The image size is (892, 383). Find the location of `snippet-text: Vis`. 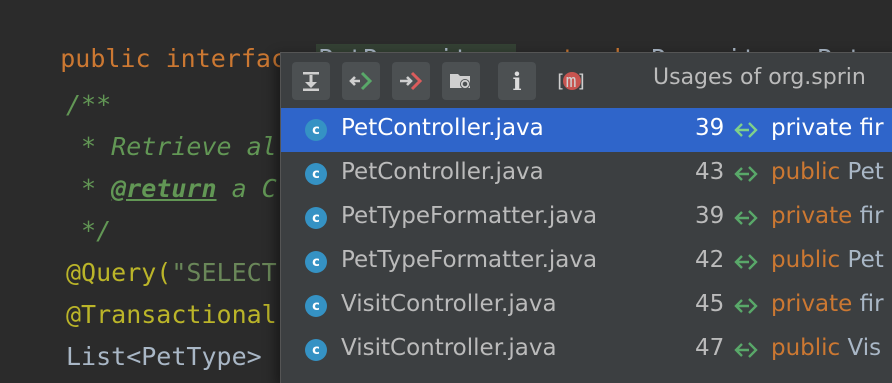

snippet-text: Vis is located at coordinates (861, 348).